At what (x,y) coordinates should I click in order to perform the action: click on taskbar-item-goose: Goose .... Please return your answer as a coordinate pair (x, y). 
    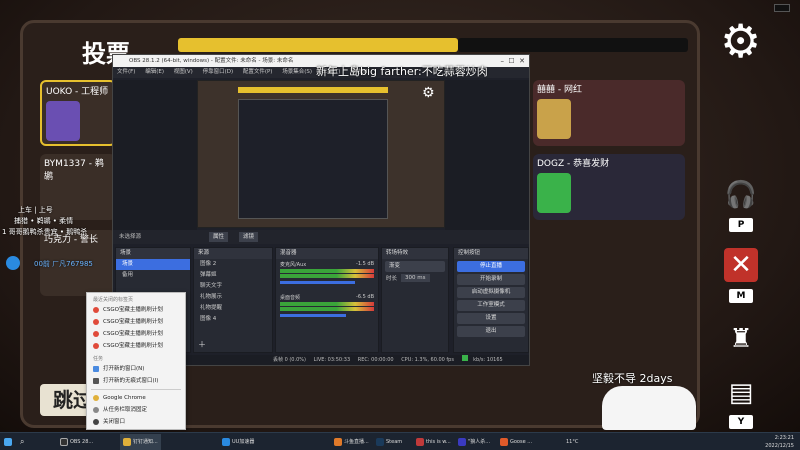
    Looking at the image, I should click on (516, 442).